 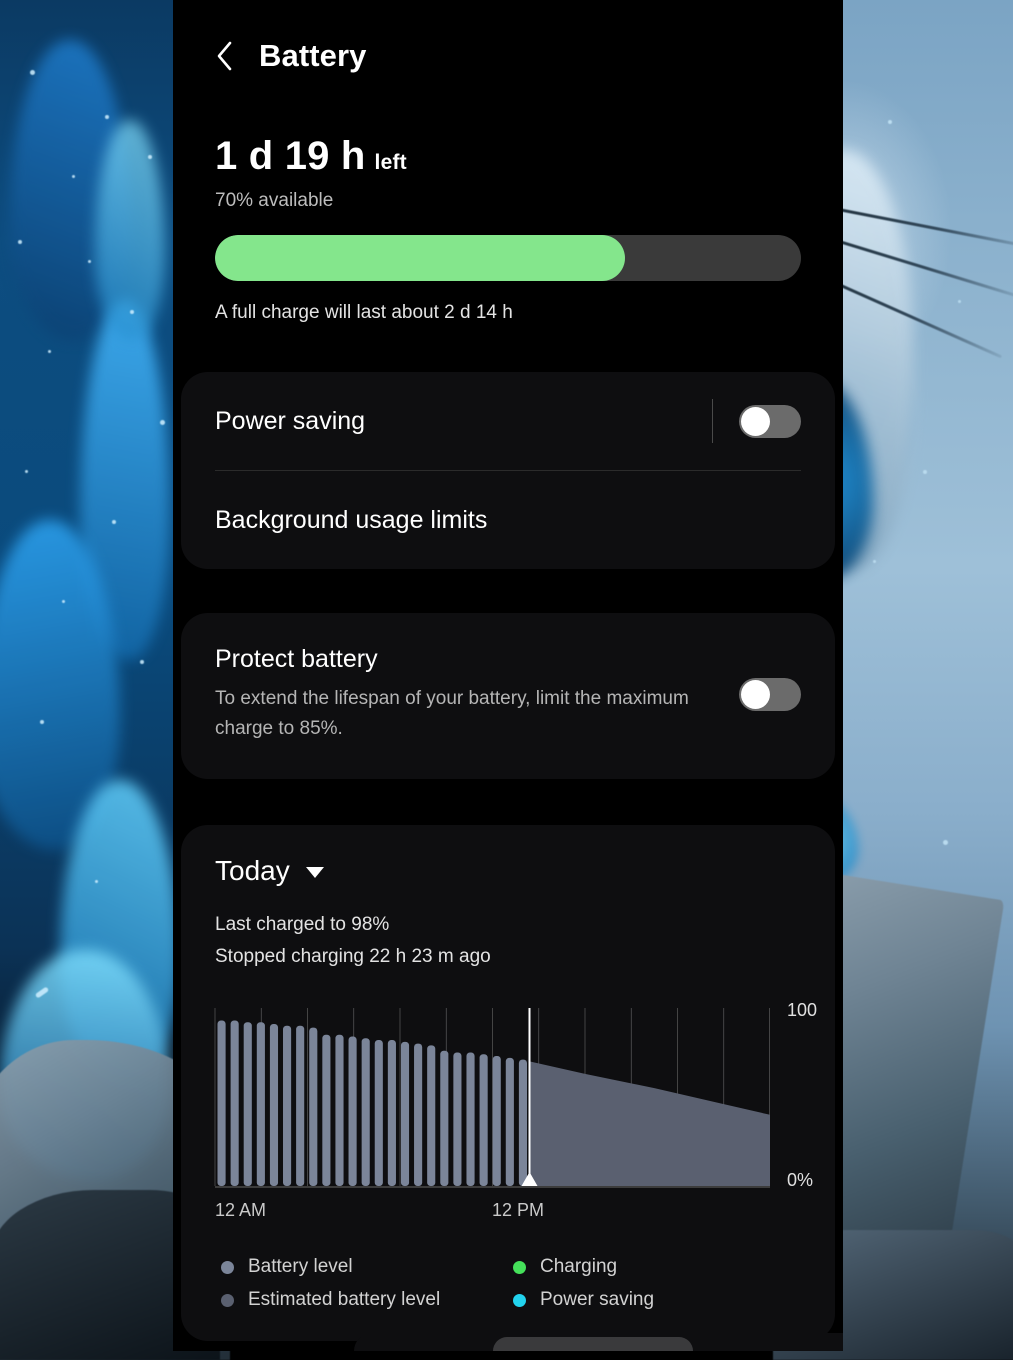 What do you see at coordinates (227, 1300) in the screenshot?
I see `legend-dot-estimated` at bounding box center [227, 1300].